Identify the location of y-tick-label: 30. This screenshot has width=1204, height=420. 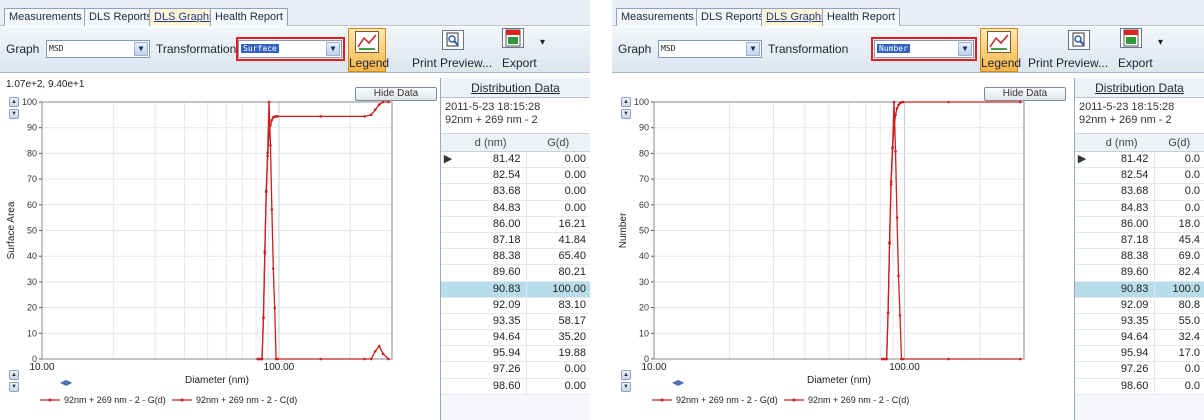
(32, 282).